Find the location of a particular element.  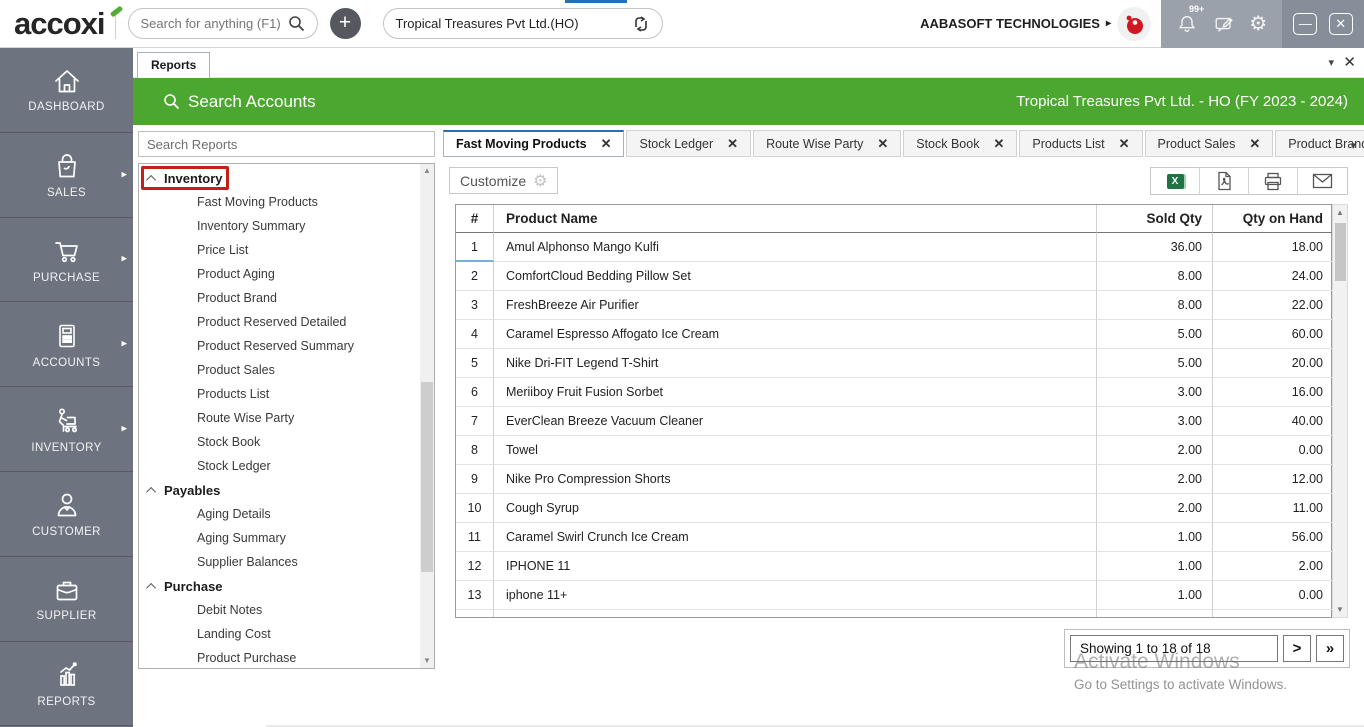

column-header: # is located at coordinates (475, 219).